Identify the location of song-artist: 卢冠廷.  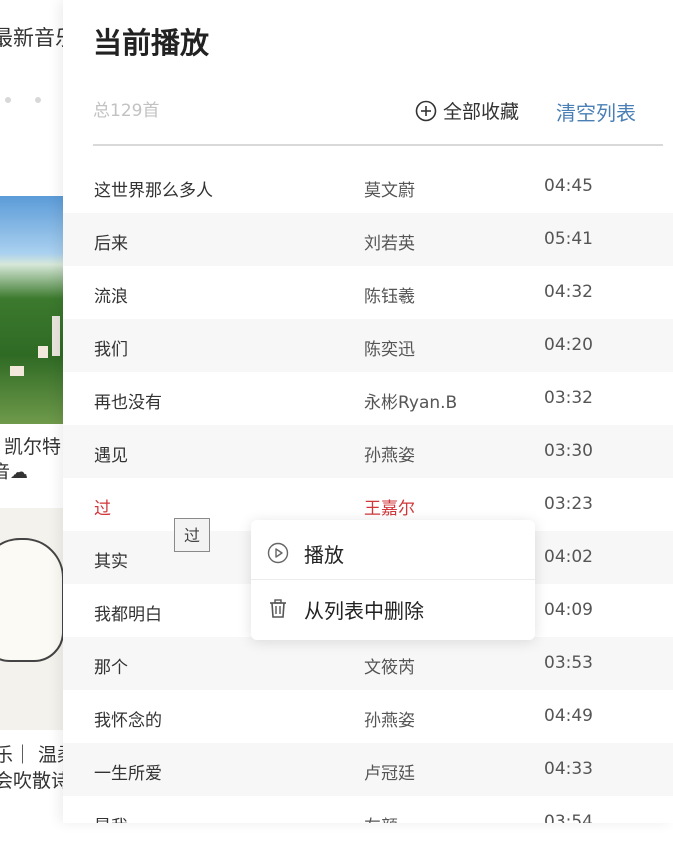
(389, 774).